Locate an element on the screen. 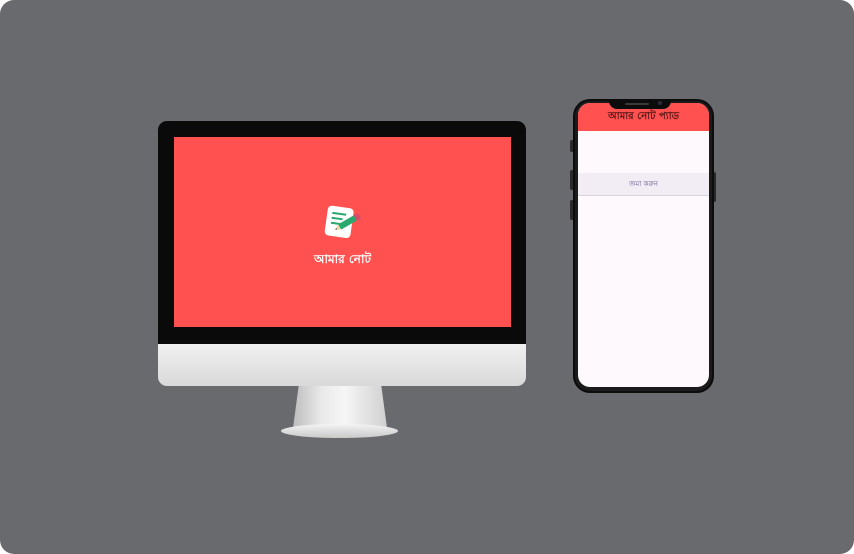  phone-notch is located at coordinates (640, 104).